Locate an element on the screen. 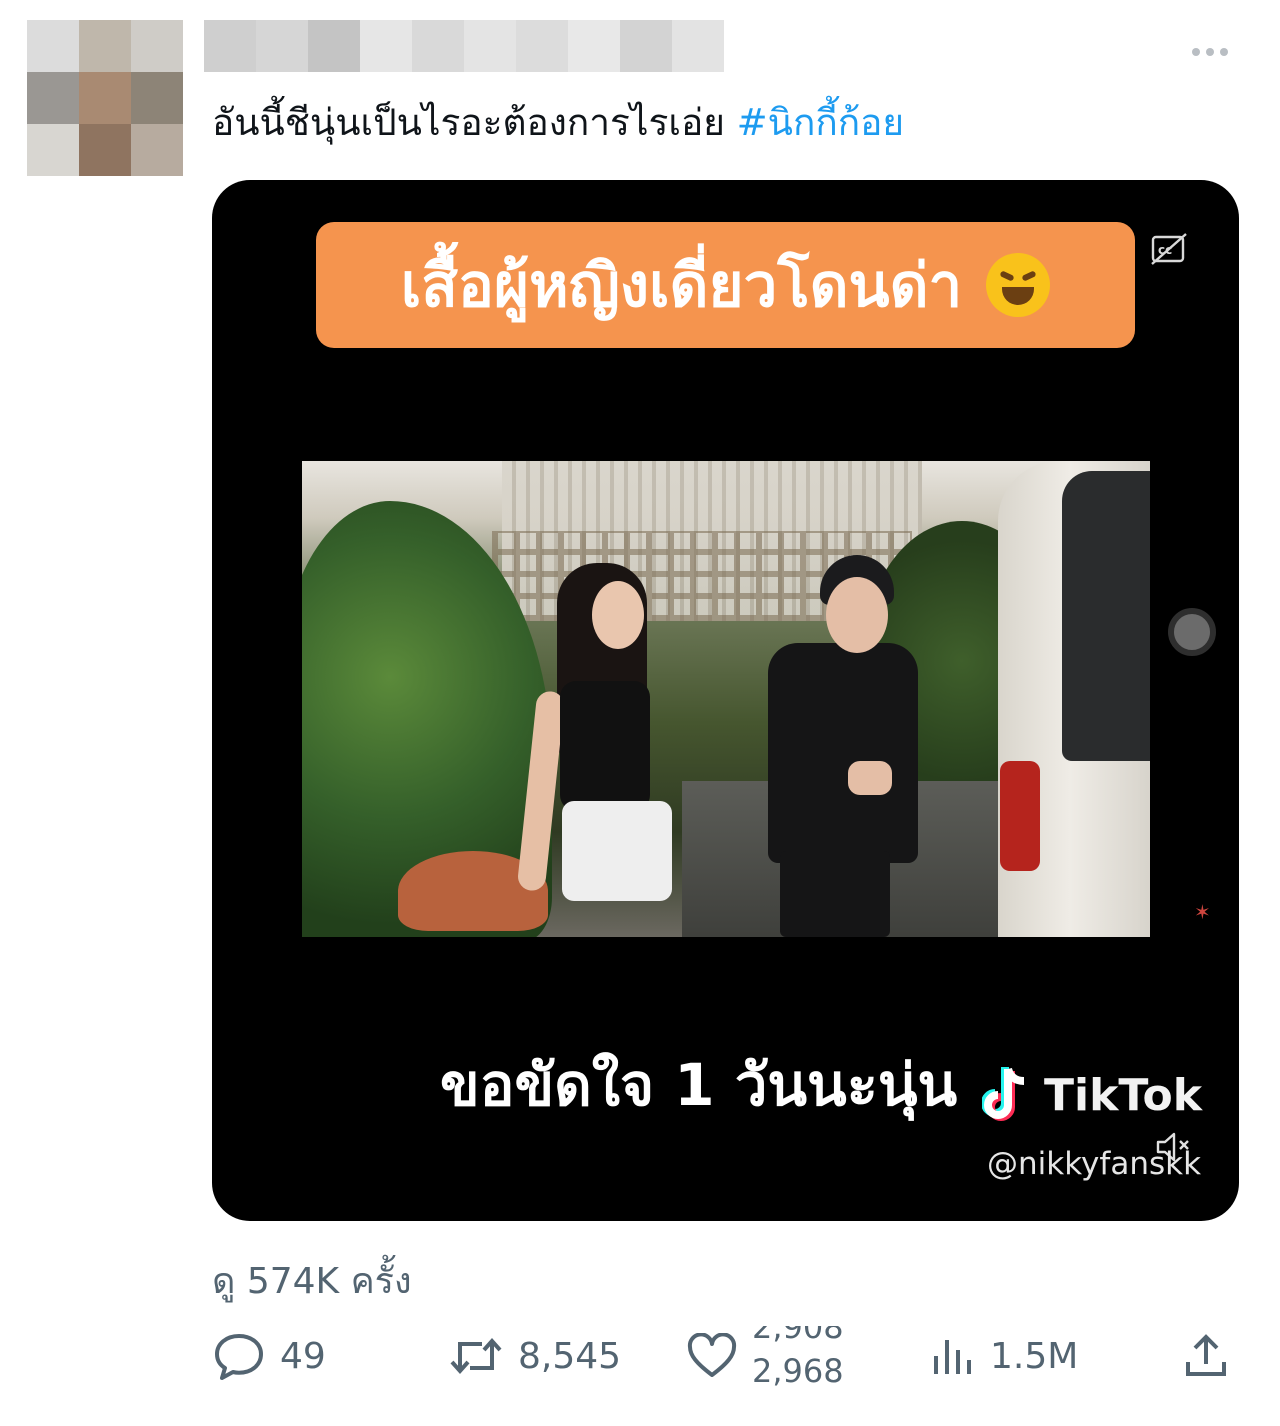 The height and width of the screenshot is (1426, 1280). share-button is located at coordinates (1206, 1356).